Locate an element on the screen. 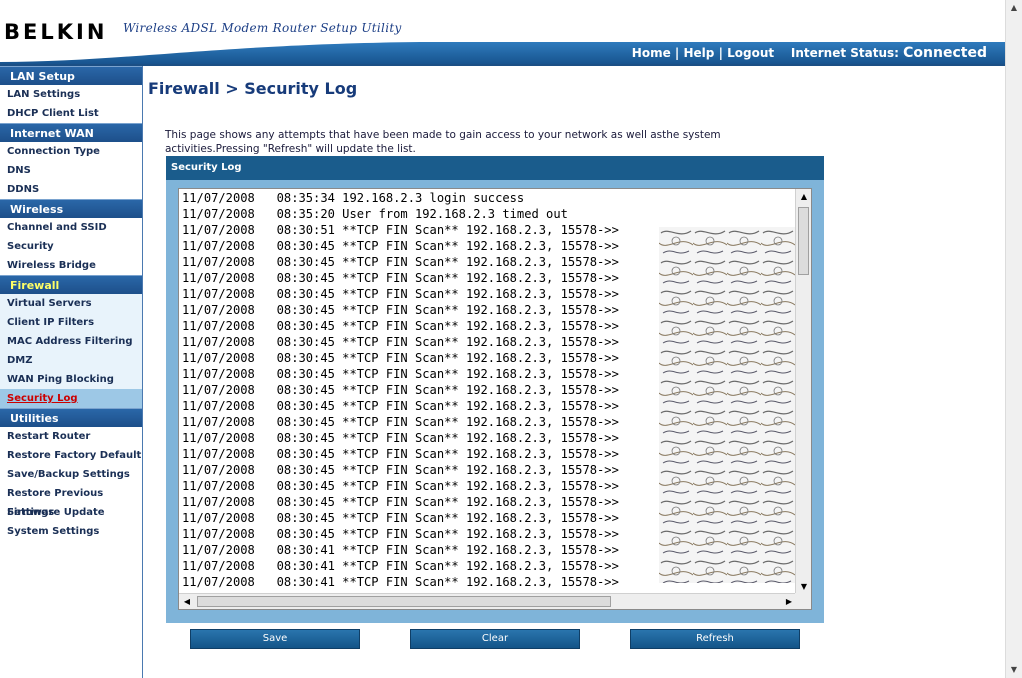  home-link: Home is located at coordinates (651, 53).